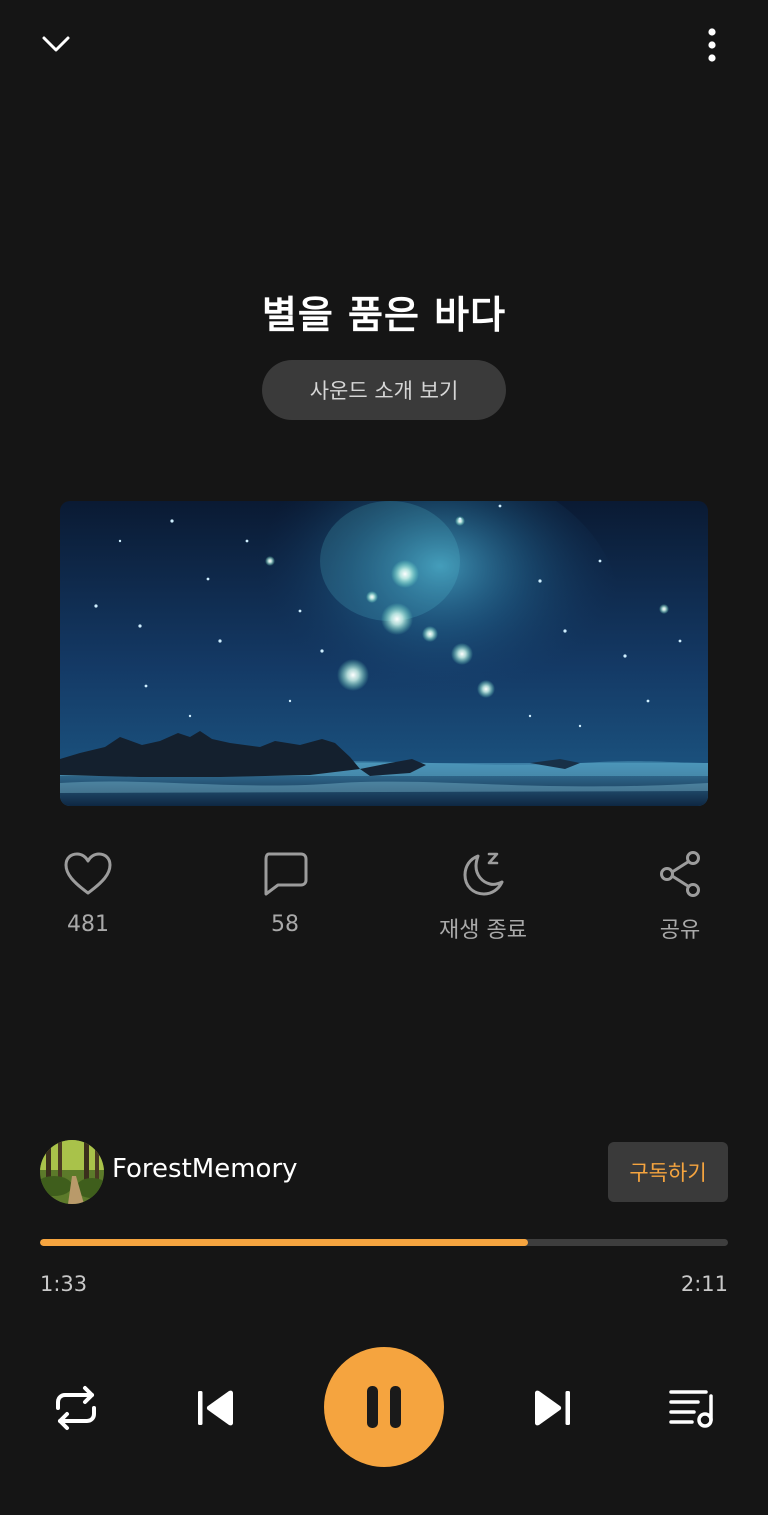 This screenshot has height=1515, width=768. Describe the element at coordinates (64, 1284) in the screenshot. I see `current-time: 1:33` at that location.